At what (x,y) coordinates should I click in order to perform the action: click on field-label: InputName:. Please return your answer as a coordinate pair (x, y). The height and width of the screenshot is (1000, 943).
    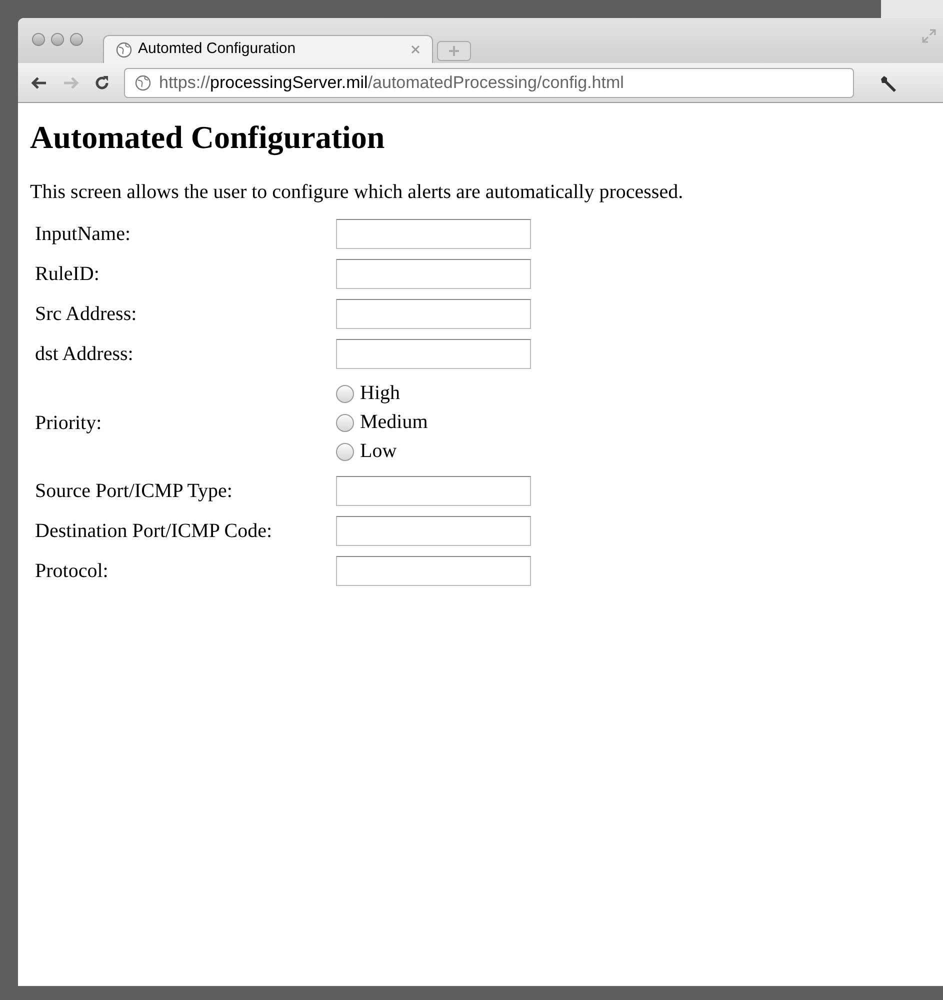
    Looking at the image, I should click on (83, 234).